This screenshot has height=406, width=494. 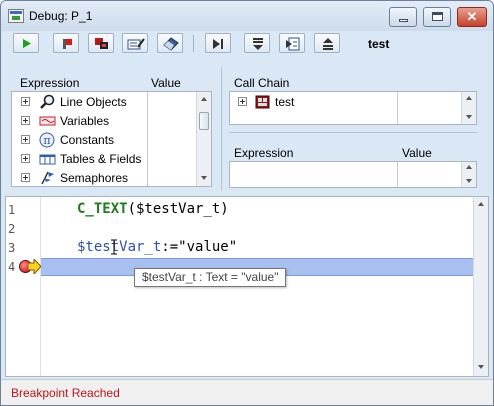 I want to click on svg-text: π, so click(x=46, y=140).